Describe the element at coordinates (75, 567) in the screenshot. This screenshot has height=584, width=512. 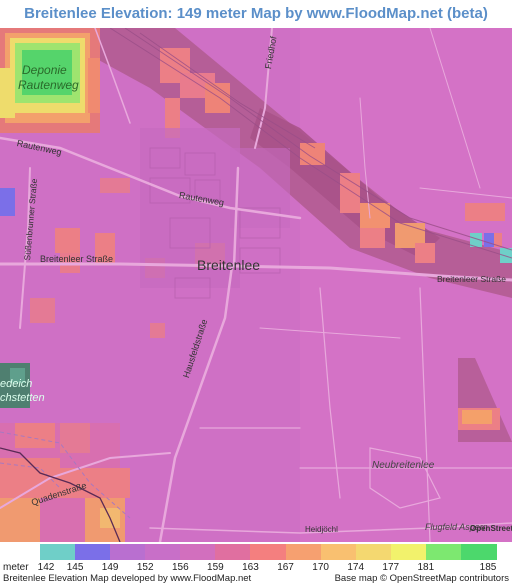
I see `legend-value: 145` at that location.